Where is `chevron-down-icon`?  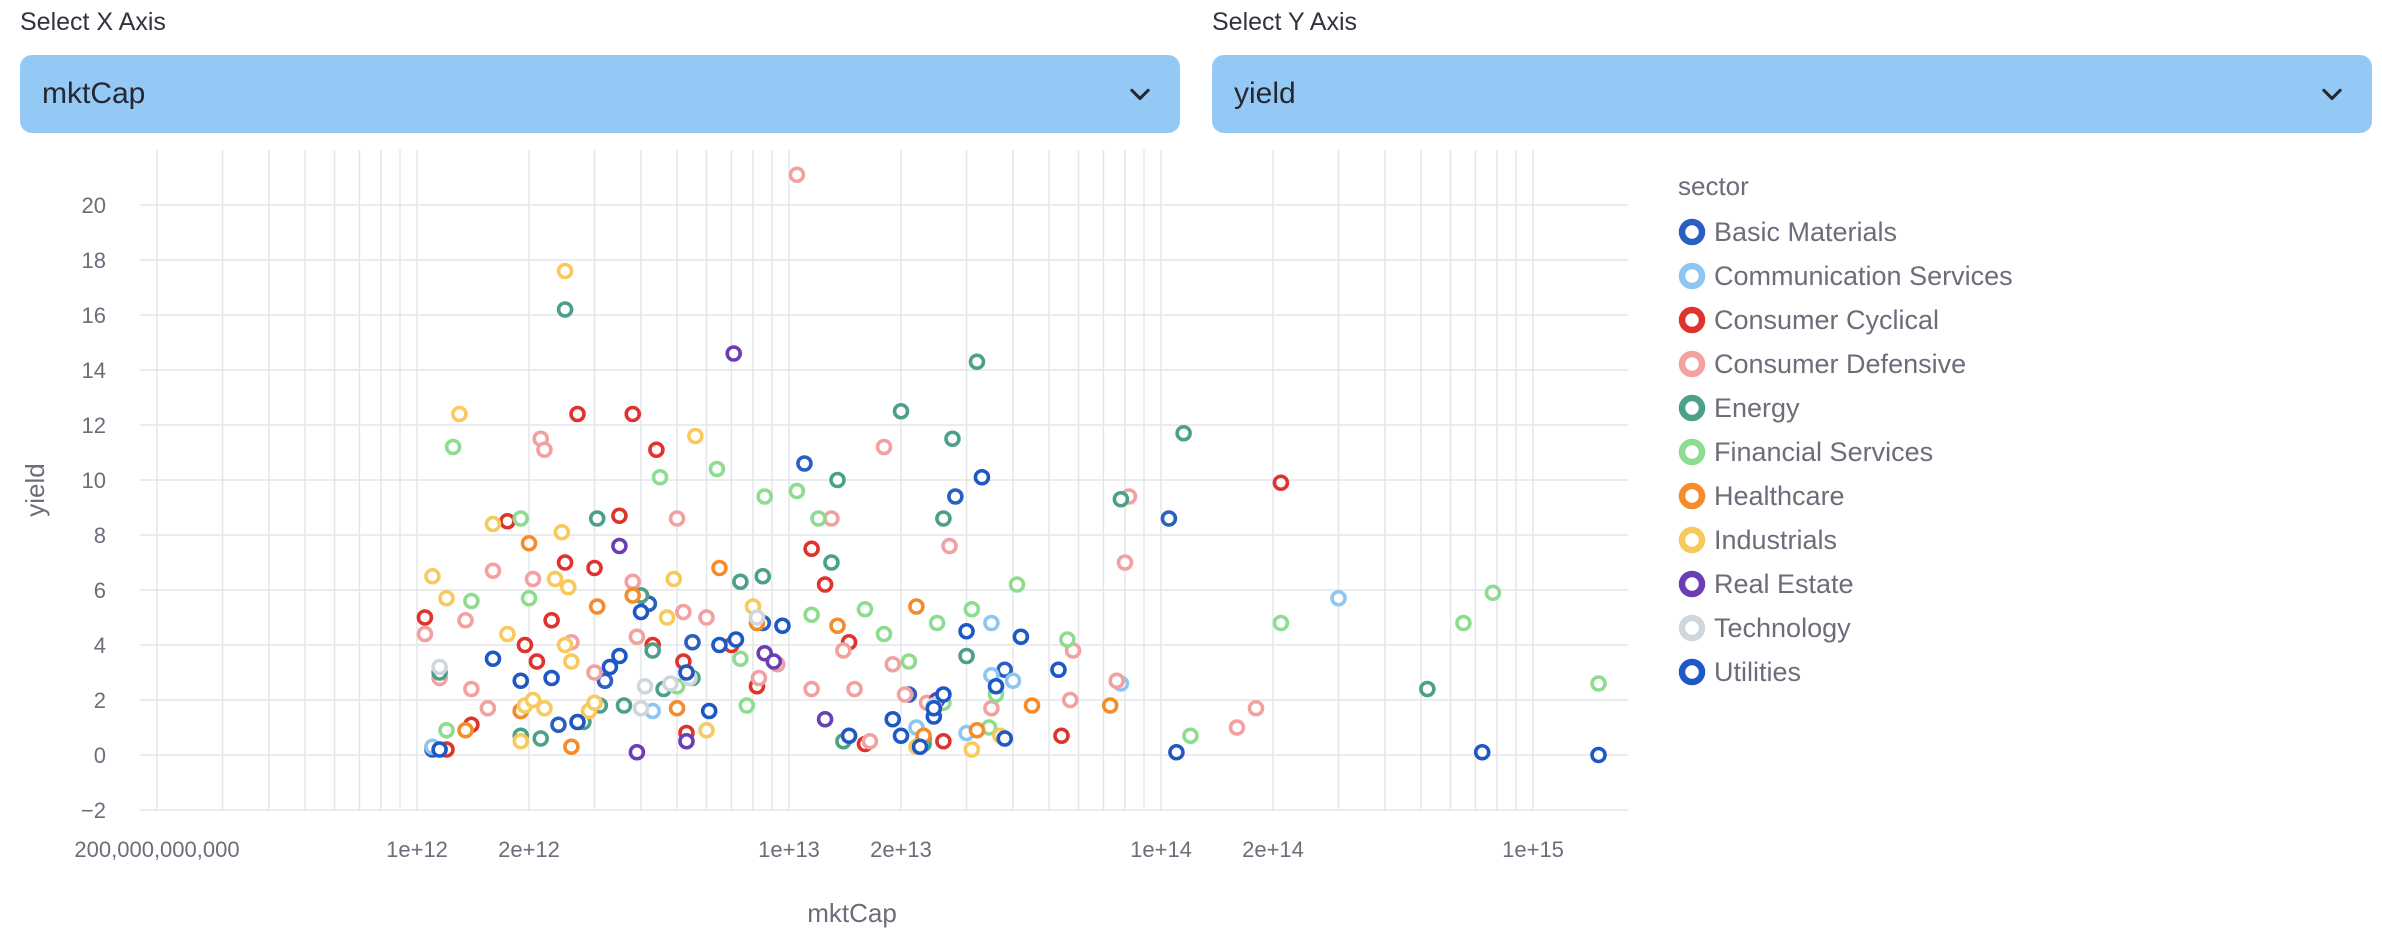
chevron-down-icon is located at coordinates (2332, 94).